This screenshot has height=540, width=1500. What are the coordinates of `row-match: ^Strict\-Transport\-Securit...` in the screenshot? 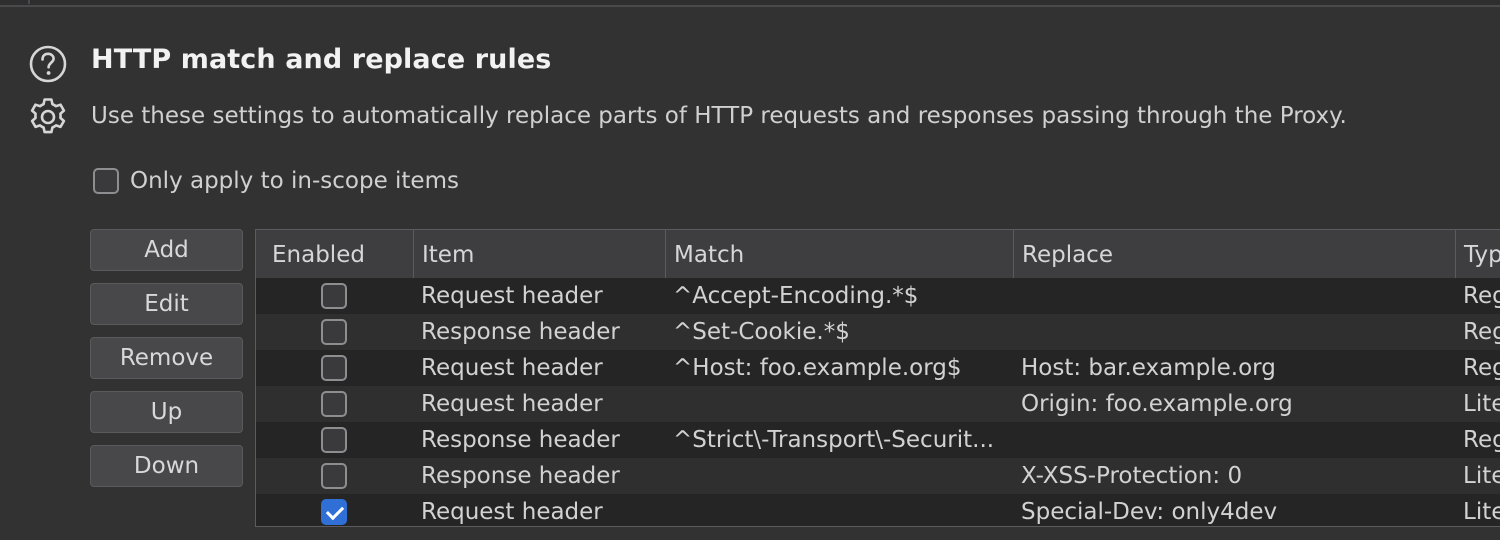 It's located at (834, 440).